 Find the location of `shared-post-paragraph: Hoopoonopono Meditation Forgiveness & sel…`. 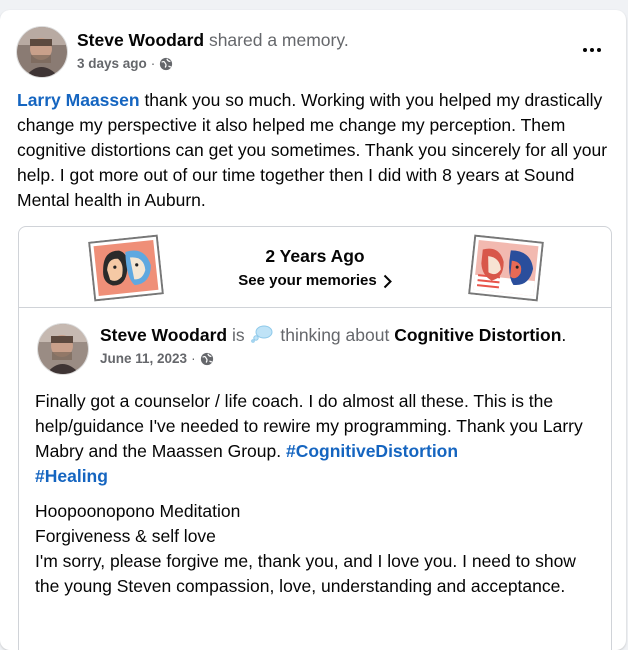

shared-post-paragraph: Hoopoonopono Meditation Forgiveness & sel… is located at coordinates (315, 549).